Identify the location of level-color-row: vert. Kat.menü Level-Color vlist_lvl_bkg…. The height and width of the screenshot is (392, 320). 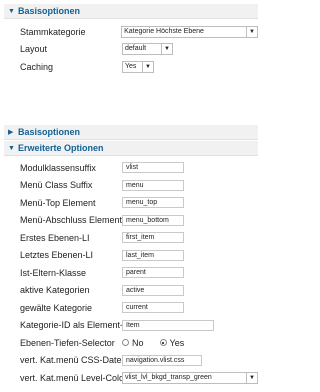
(131, 378).